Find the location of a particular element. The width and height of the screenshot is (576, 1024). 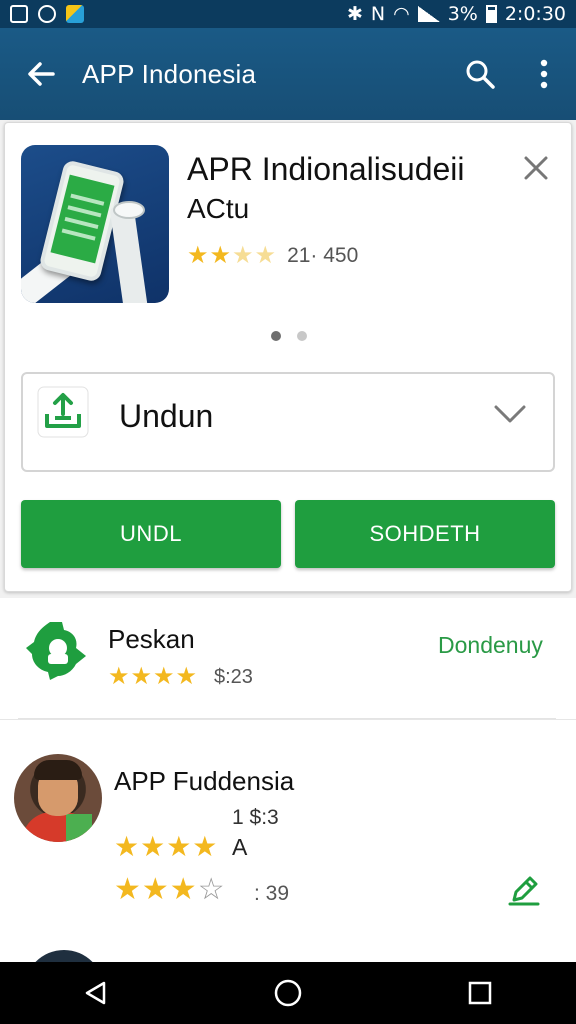

nav-recents-icon is located at coordinates (480, 993).